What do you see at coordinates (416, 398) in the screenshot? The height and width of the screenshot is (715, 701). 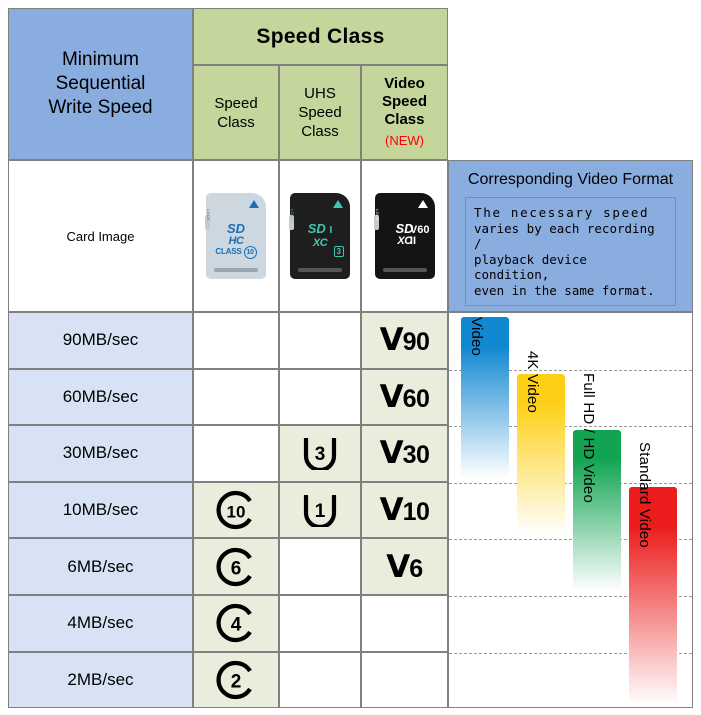 I see `video-class-number: 60` at bounding box center [416, 398].